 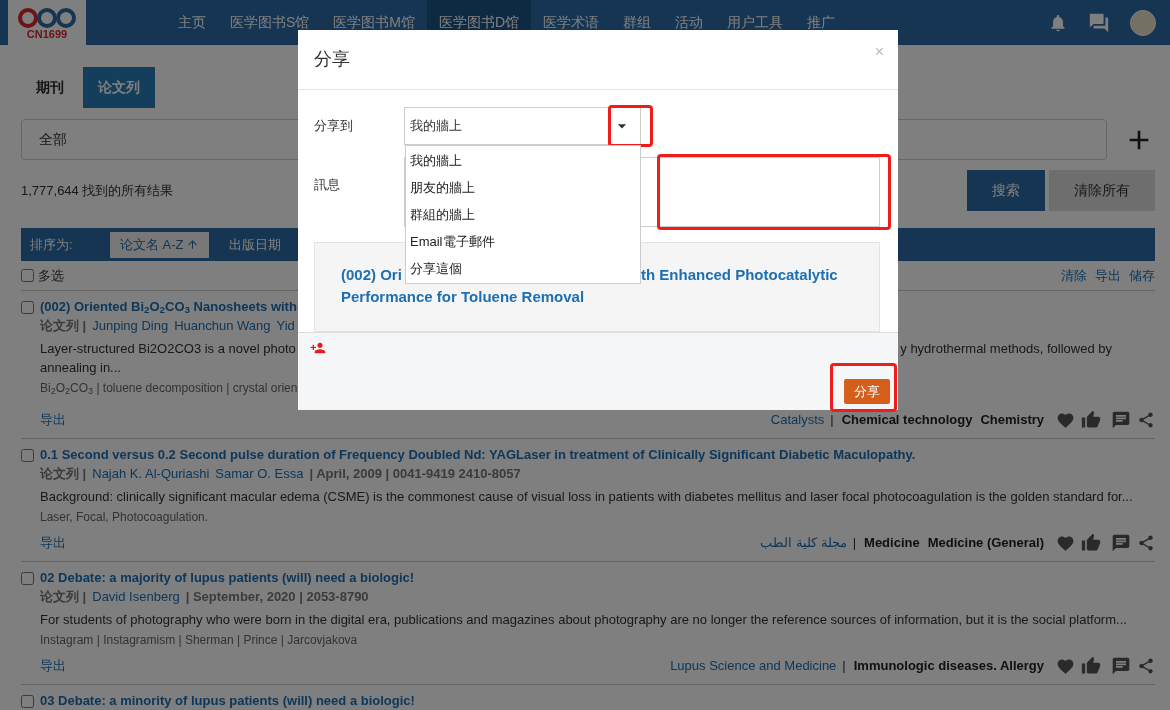 What do you see at coordinates (597, 700) in the screenshot?
I see `article-title: 03 Debate: a minority of lupus patients (will) need a biologic!` at bounding box center [597, 700].